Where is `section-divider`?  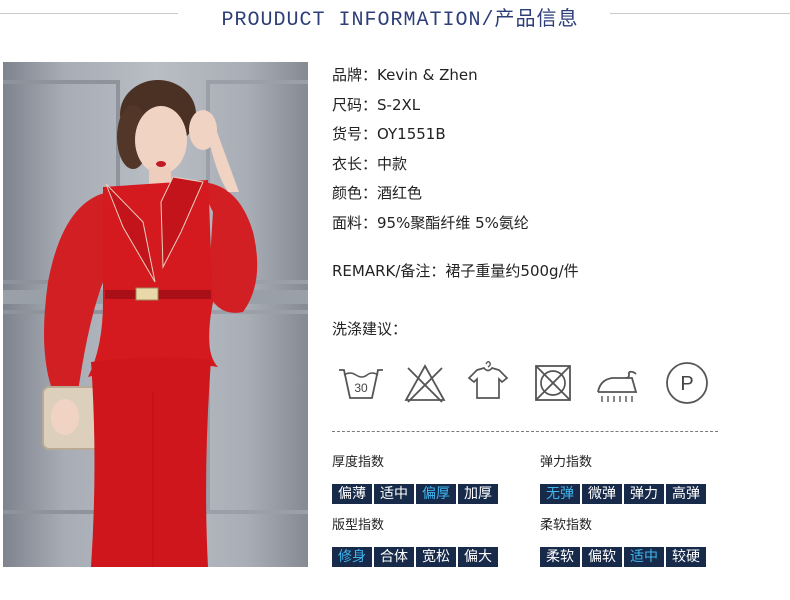 section-divider is located at coordinates (525, 431).